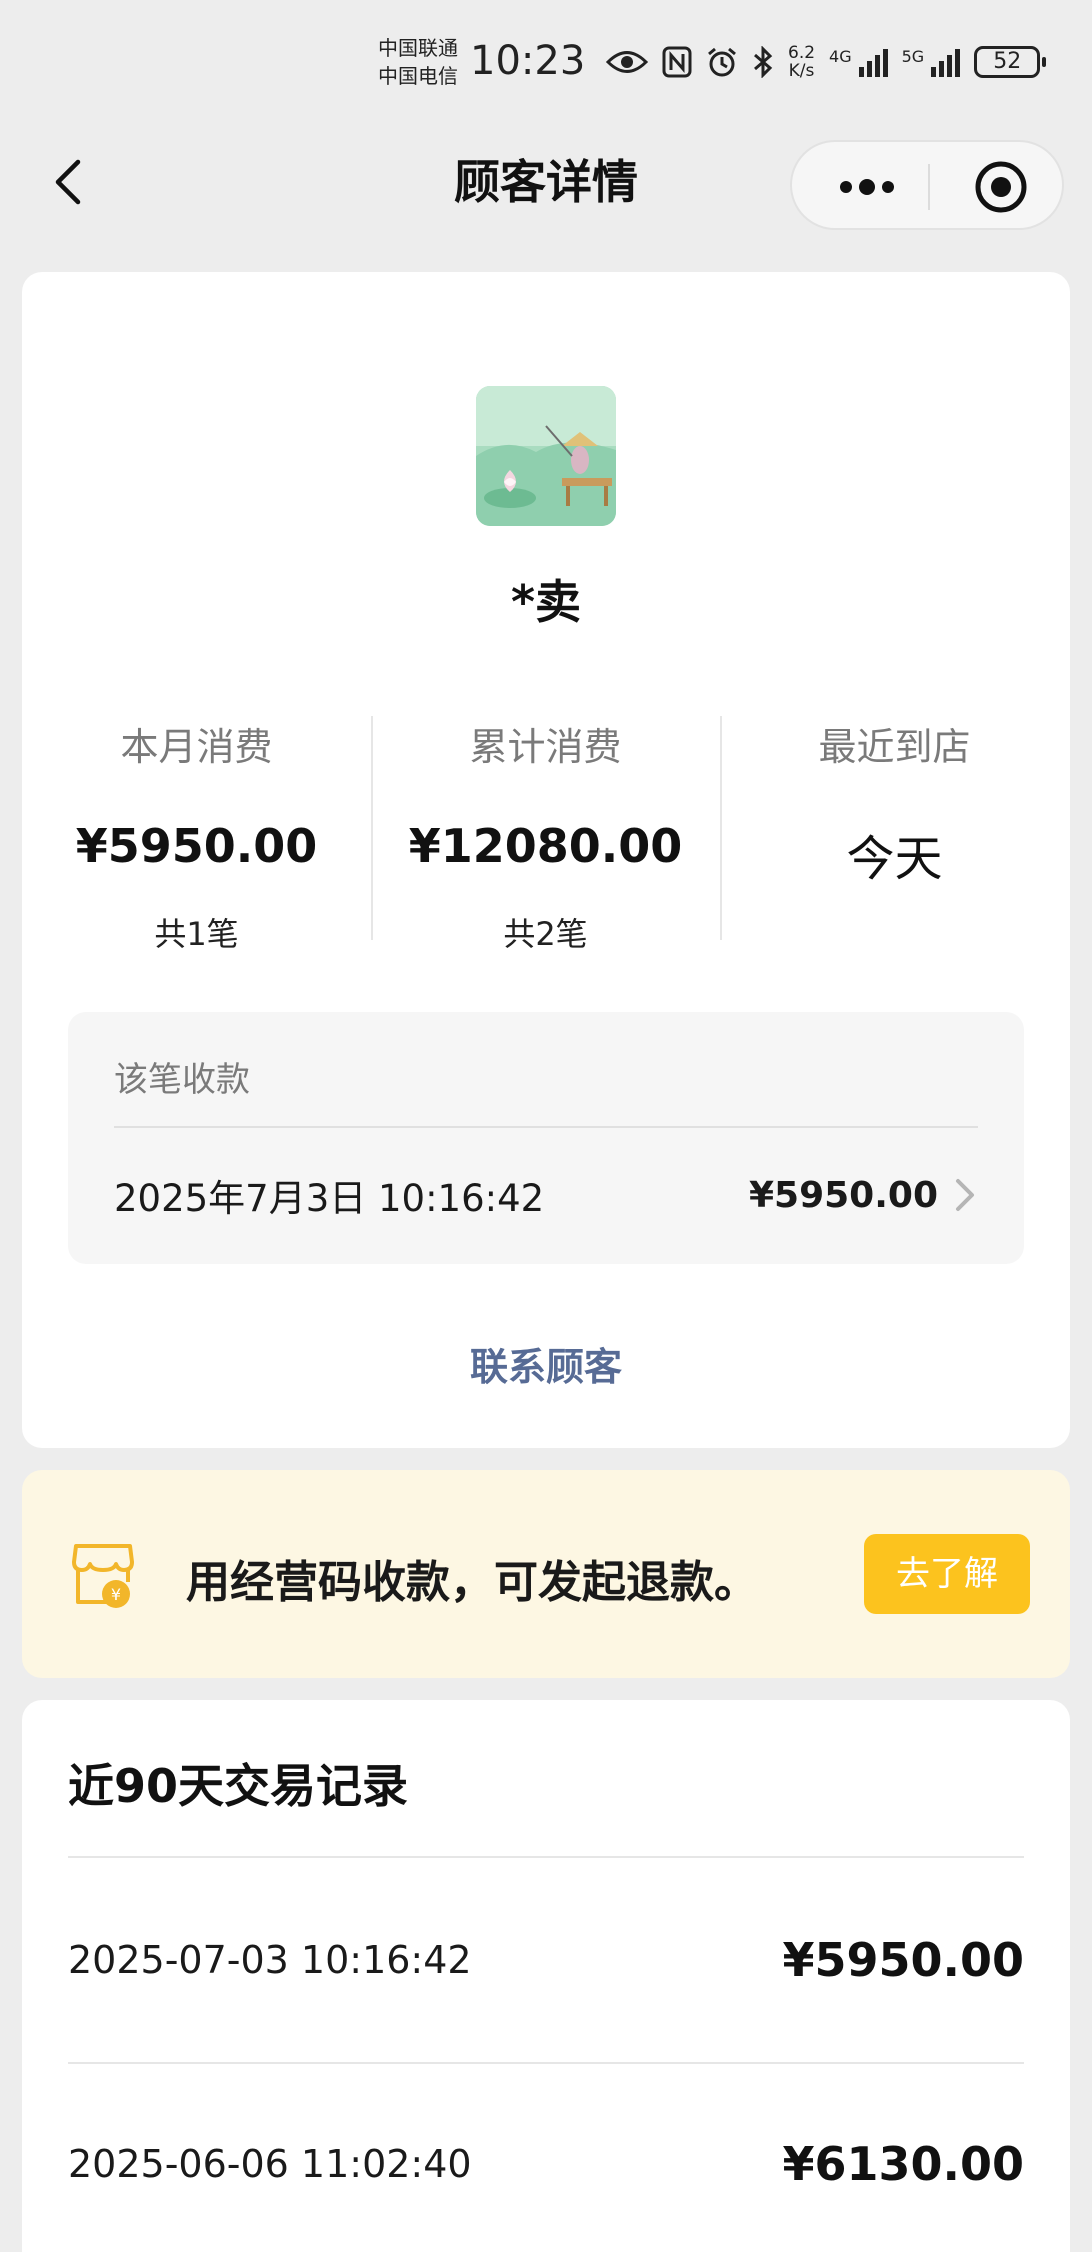  Describe the element at coordinates (546, 1138) in the screenshot. I see `payment-box: 该笔收款 2025年7月3日 10:16:42 ¥5950.00` at that location.